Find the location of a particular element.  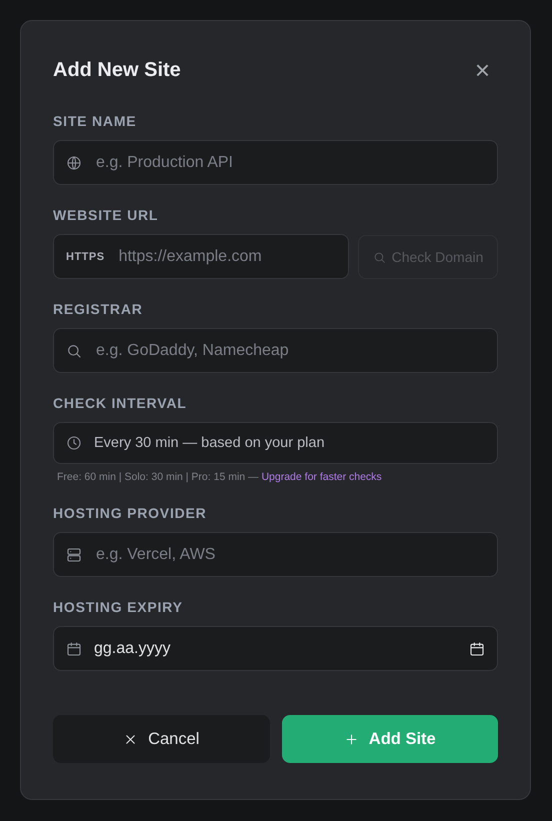

close-button: × is located at coordinates (482, 70).